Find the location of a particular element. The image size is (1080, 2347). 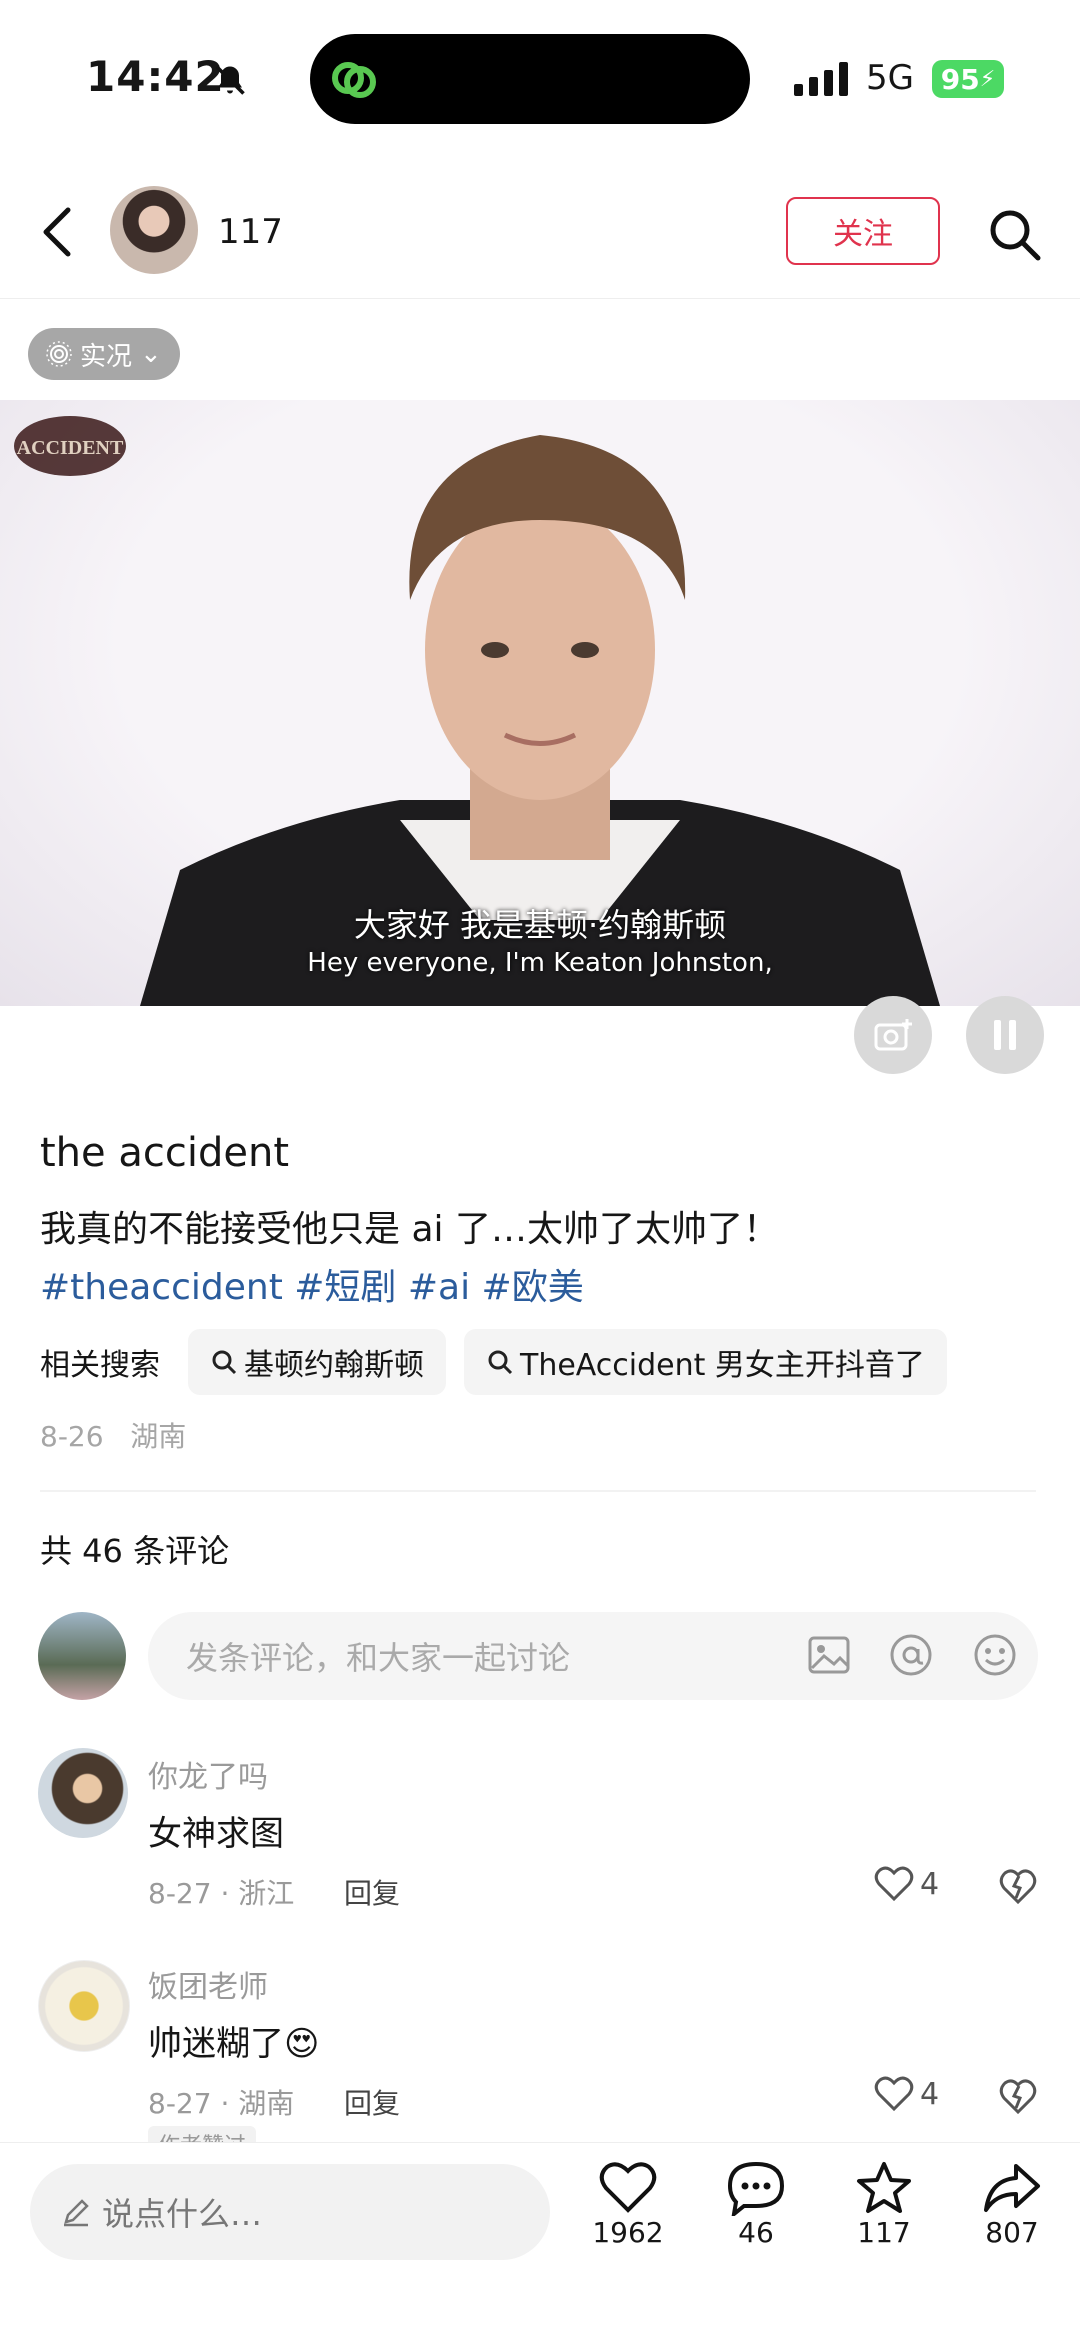

like-count: 1962 is located at coordinates (628, 2232).